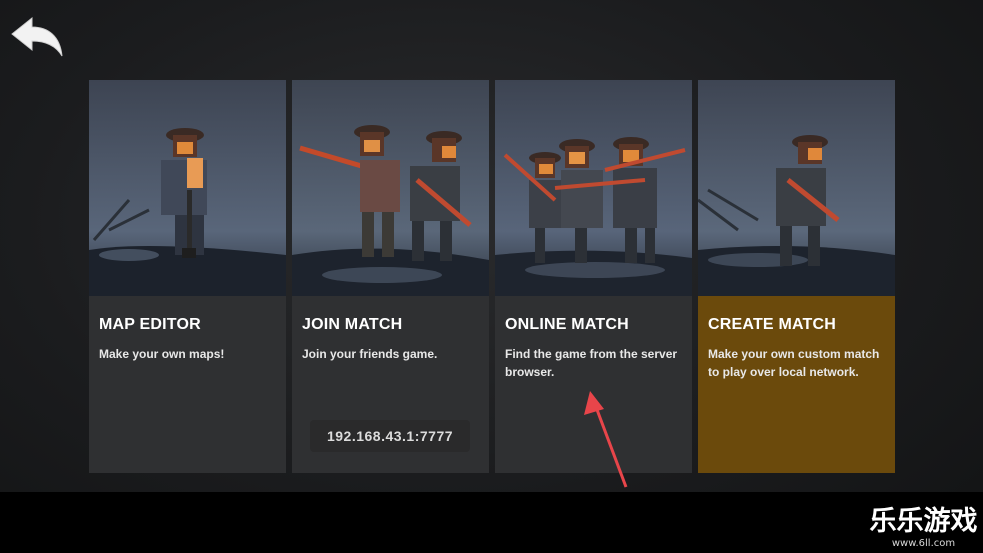 Image resolution: width=983 pixels, height=553 pixels. I want to click on map-editor-card: MAP EDITOR Make your own maps!, so click(187, 276).